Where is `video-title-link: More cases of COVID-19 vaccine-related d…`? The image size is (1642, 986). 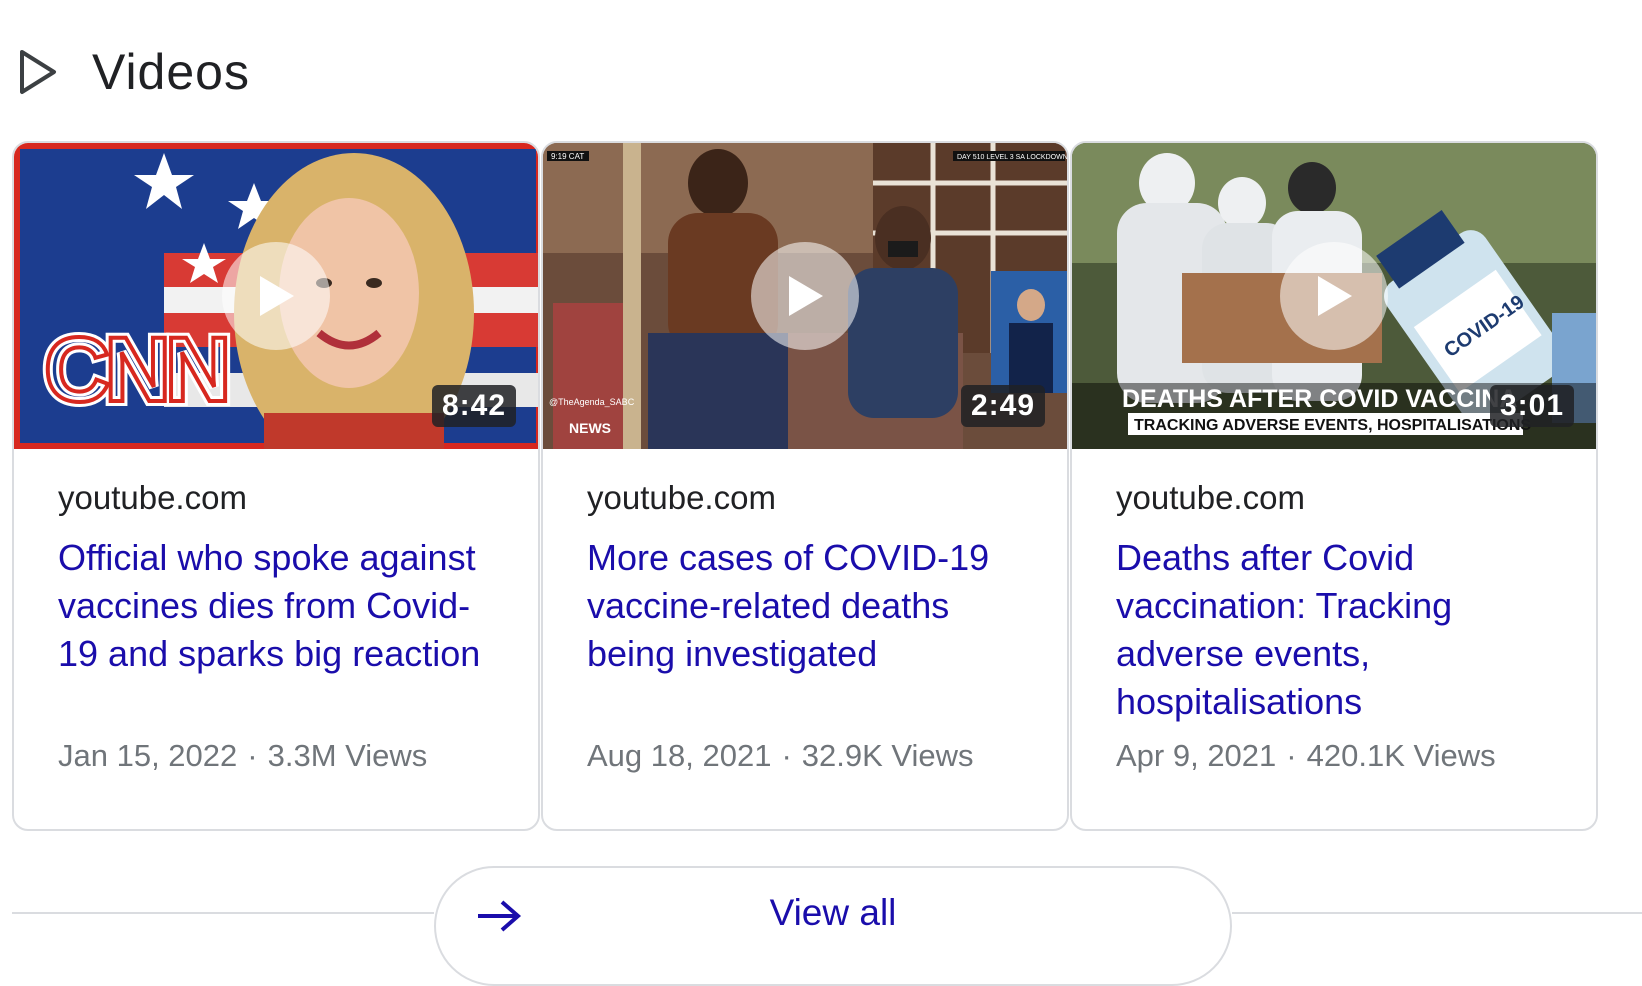
video-title-link: More cases of COVID-19 vaccine-related d… is located at coordinates (812, 606).